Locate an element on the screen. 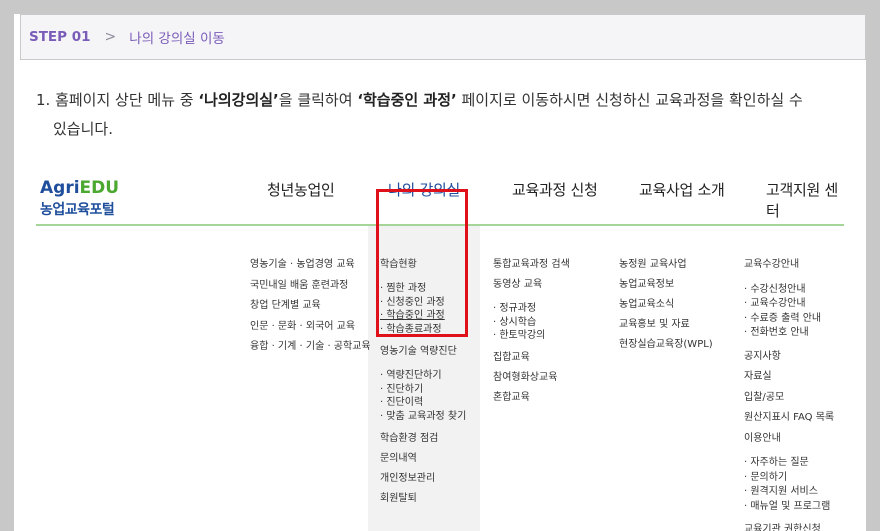  support-menu-item: 교육수강안내 is located at coordinates (789, 265).